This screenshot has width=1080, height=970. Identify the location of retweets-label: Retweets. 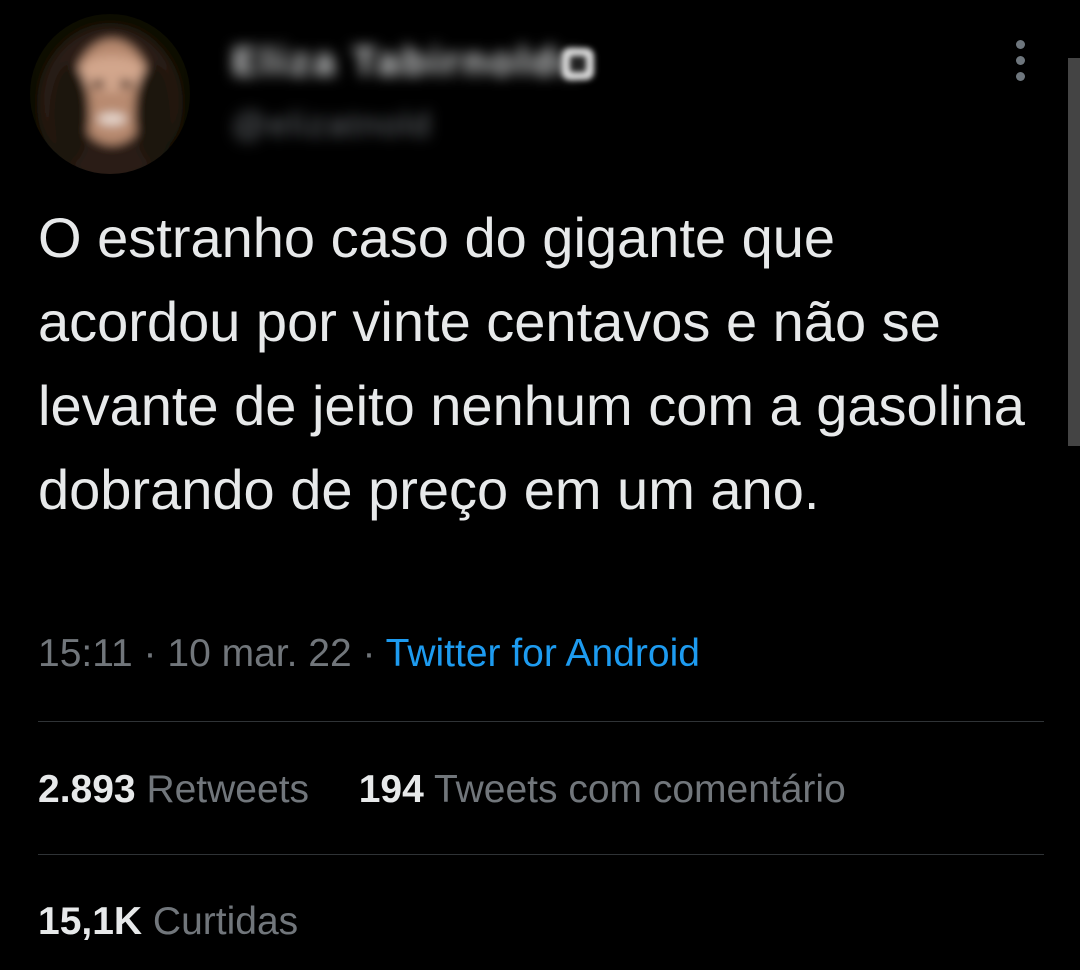
(228, 789).